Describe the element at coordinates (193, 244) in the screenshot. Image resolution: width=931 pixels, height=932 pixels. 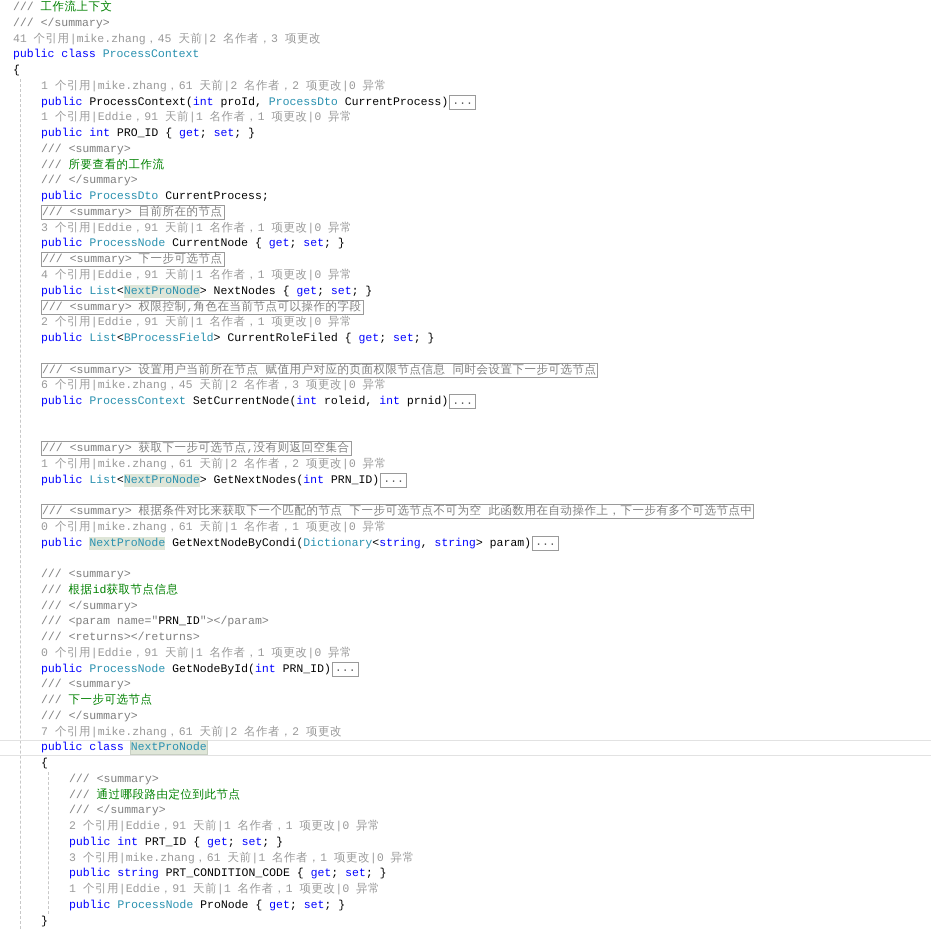
I see `code-text: public ProcessNode CurrentNode { get; set; }` at that location.